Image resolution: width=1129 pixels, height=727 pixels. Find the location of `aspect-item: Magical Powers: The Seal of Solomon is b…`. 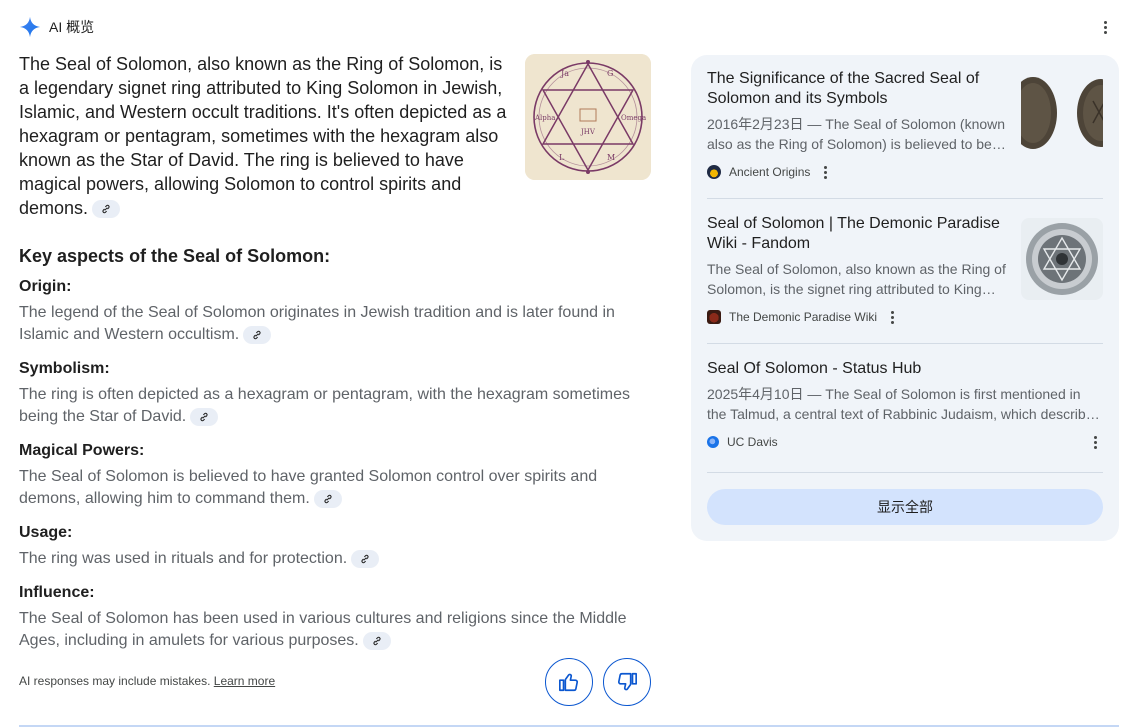

aspect-item: Magical Powers: The Seal of Solomon is b… is located at coordinates (331, 475).